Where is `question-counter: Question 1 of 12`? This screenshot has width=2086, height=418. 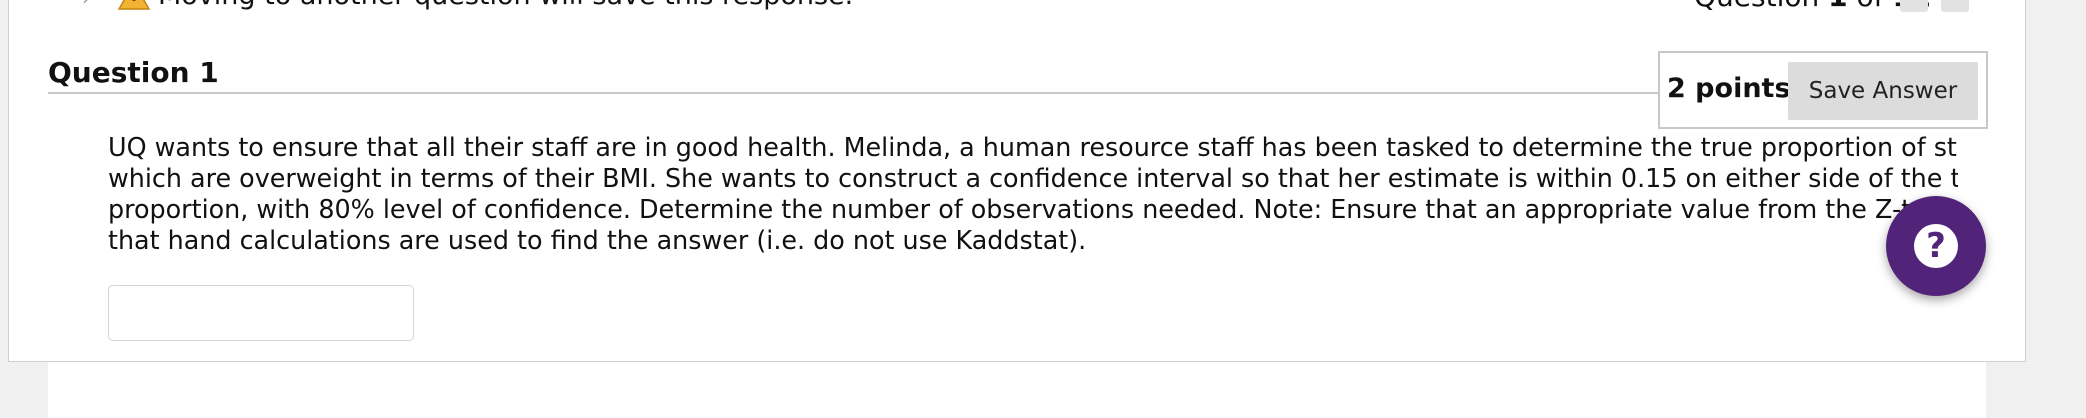 question-counter: Question 1 of 12 is located at coordinates (1812, 6).